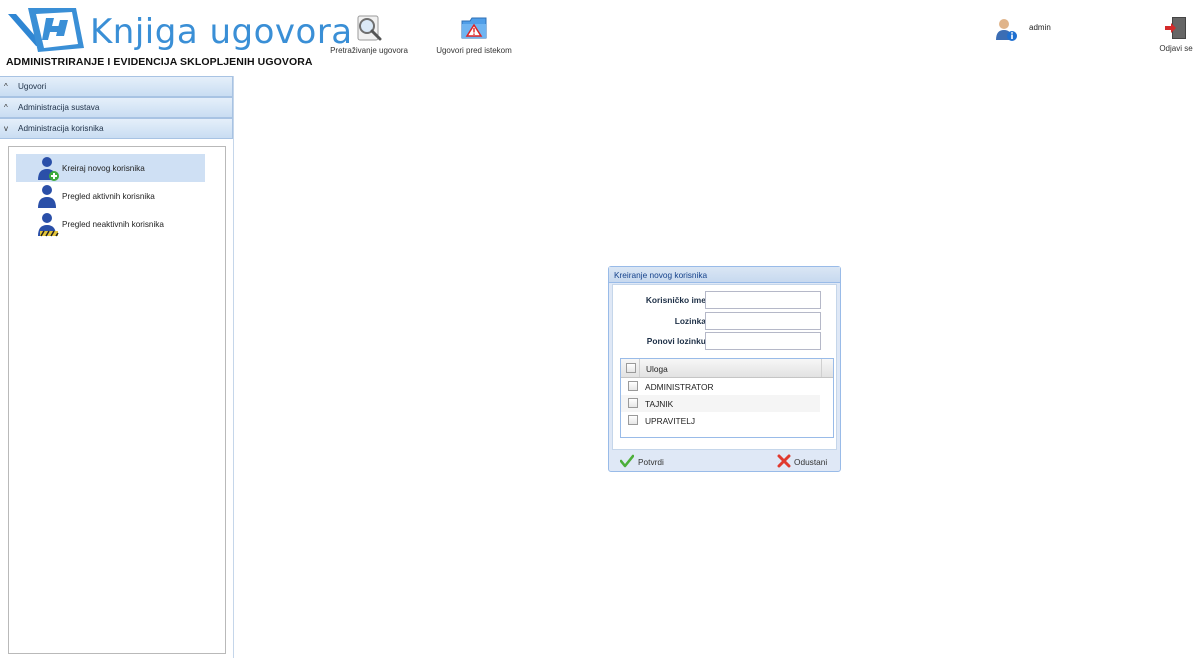  What do you see at coordinates (763, 321) in the screenshot?
I see `password-input` at bounding box center [763, 321].